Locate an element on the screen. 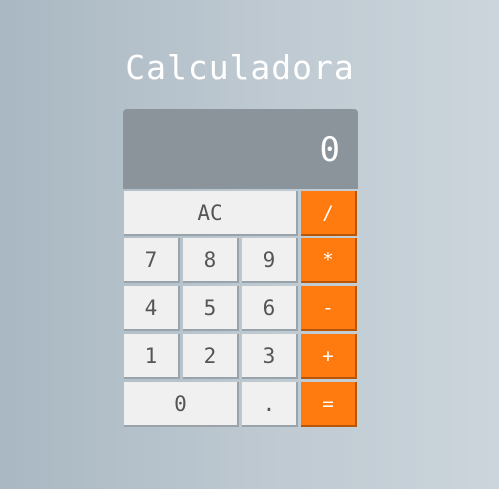  nine-button: 9 is located at coordinates (270, 260).